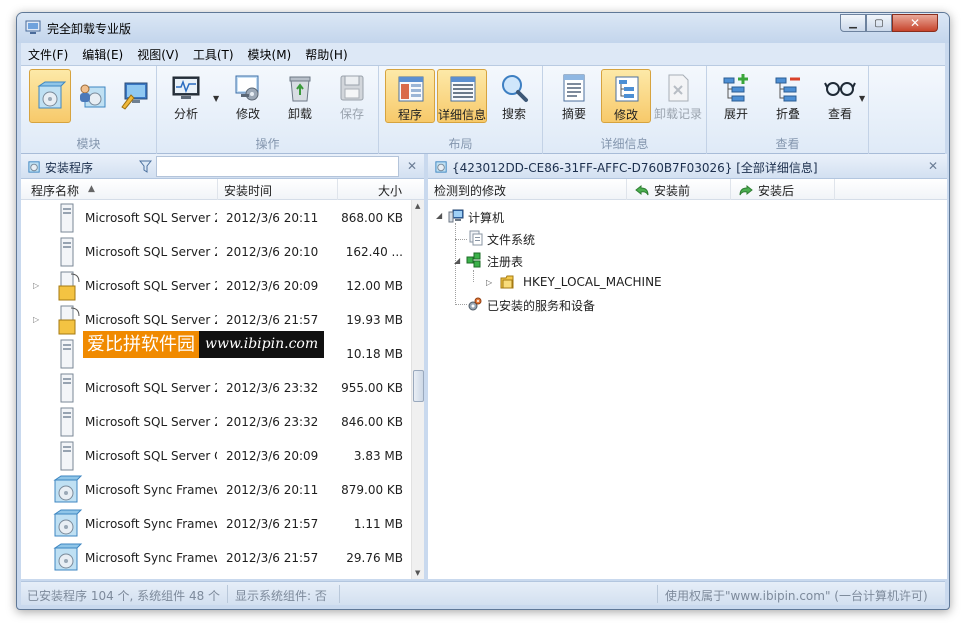 Image resolution: width=965 pixels, height=627 pixels. What do you see at coordinates (50, 96) in the screenshot?
I see `module-programs-button` at bounding box center [50, 96].